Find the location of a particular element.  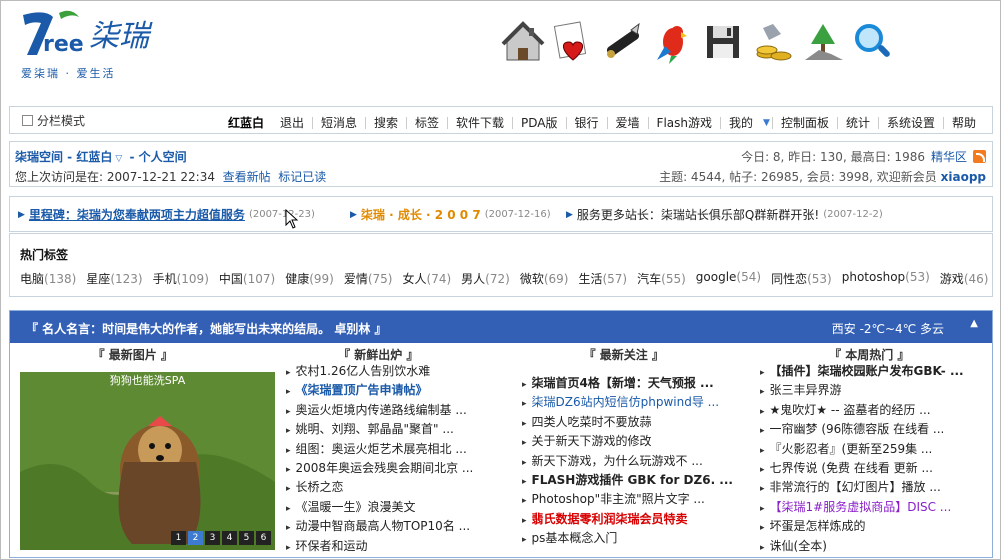

list-item: 关于新天下游戏的修改 is located at coordinates (630, 441).